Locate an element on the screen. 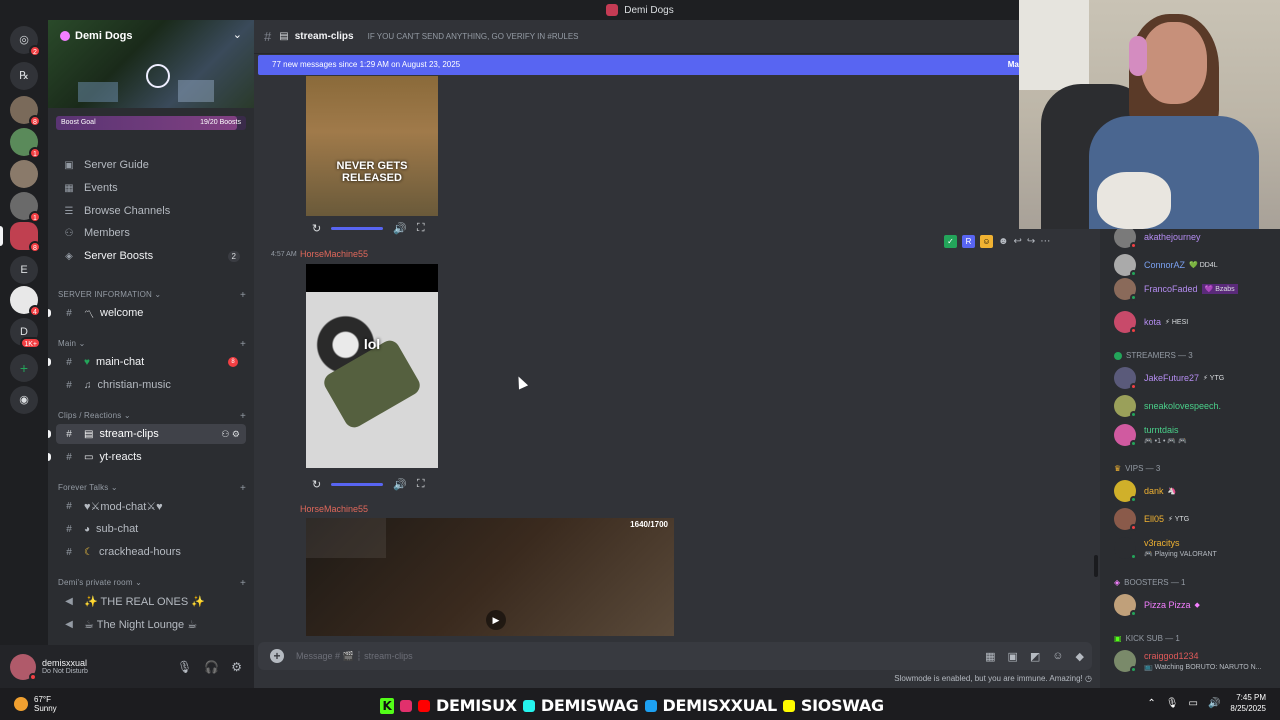 Image resolution: width=1280 pixels, height=720 pixels. category-demis-private-room: Demi's private room ⌄ + is located at coordinates (152, 583).